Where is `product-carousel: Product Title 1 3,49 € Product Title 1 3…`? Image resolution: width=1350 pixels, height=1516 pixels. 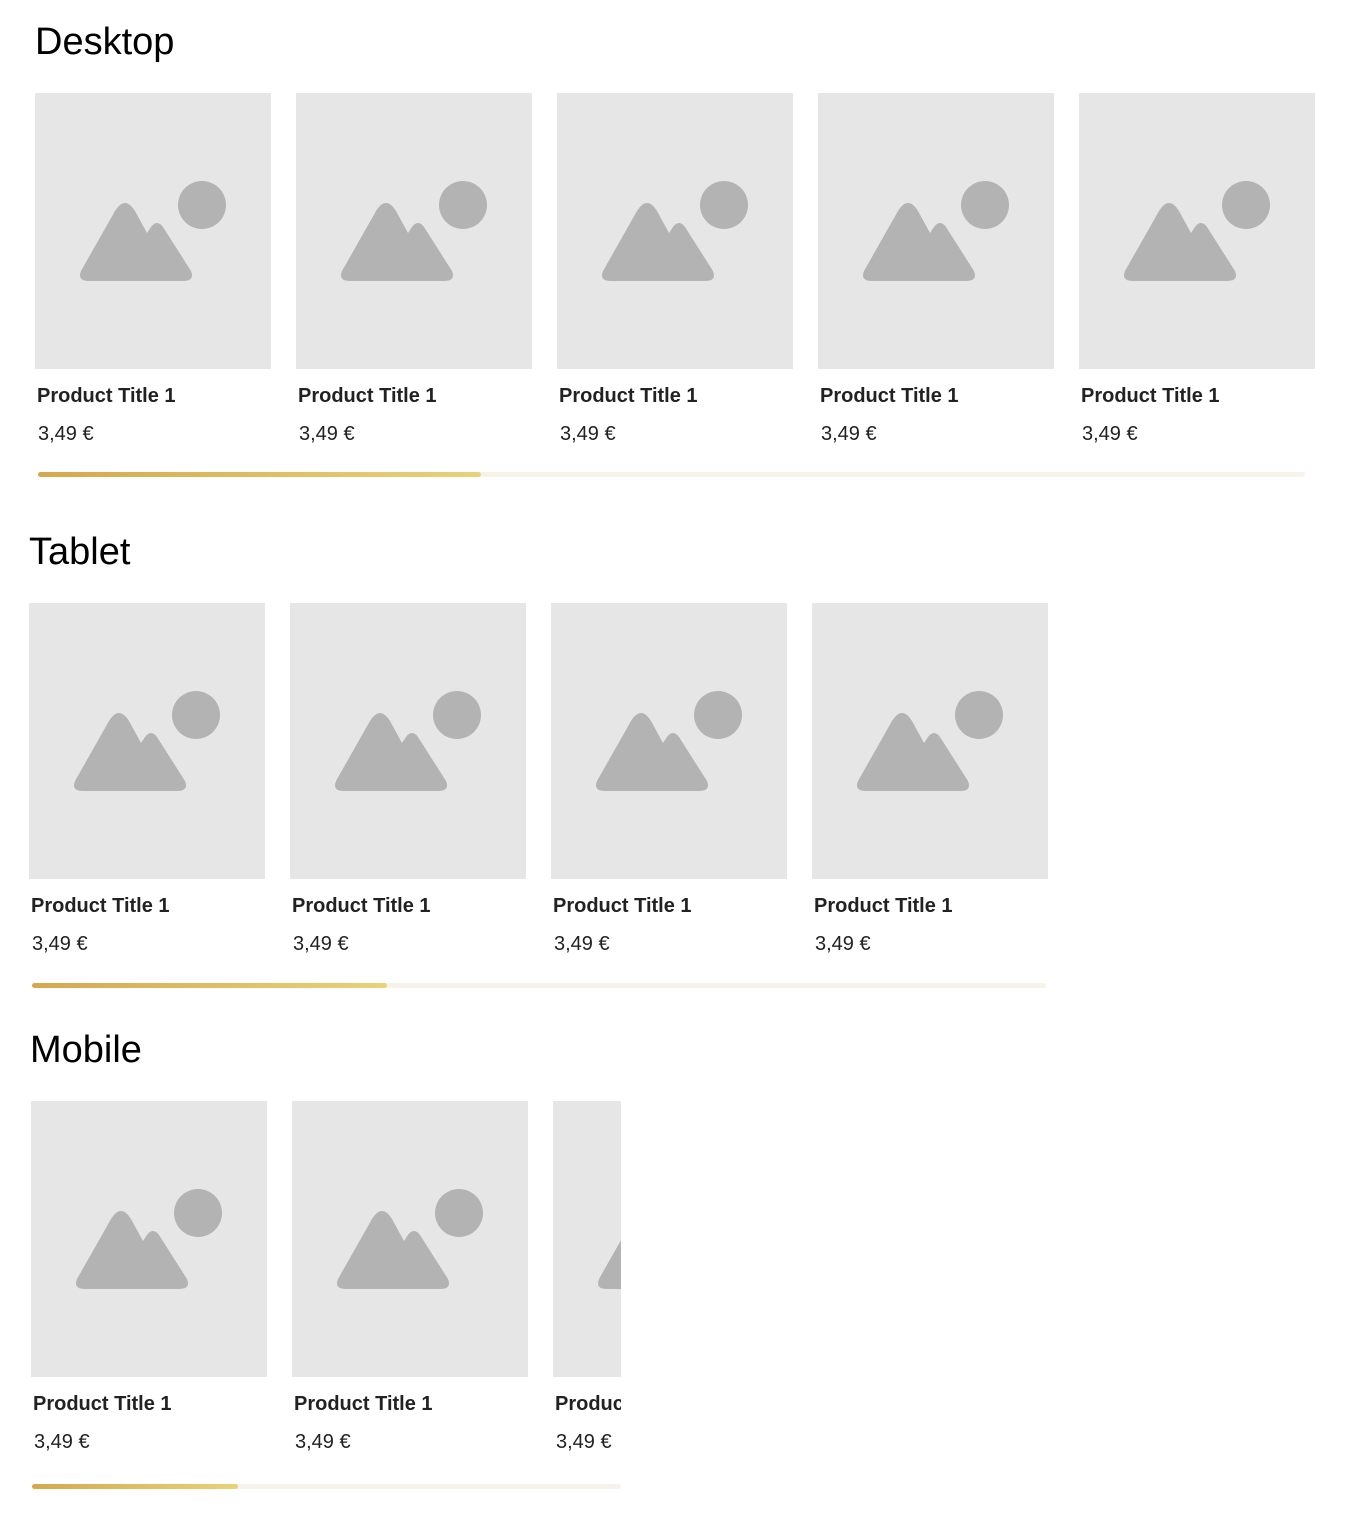 product-carousel: Product Title 1 3,49 € Product Title 1 3… is located at coordinates (325, 1286).